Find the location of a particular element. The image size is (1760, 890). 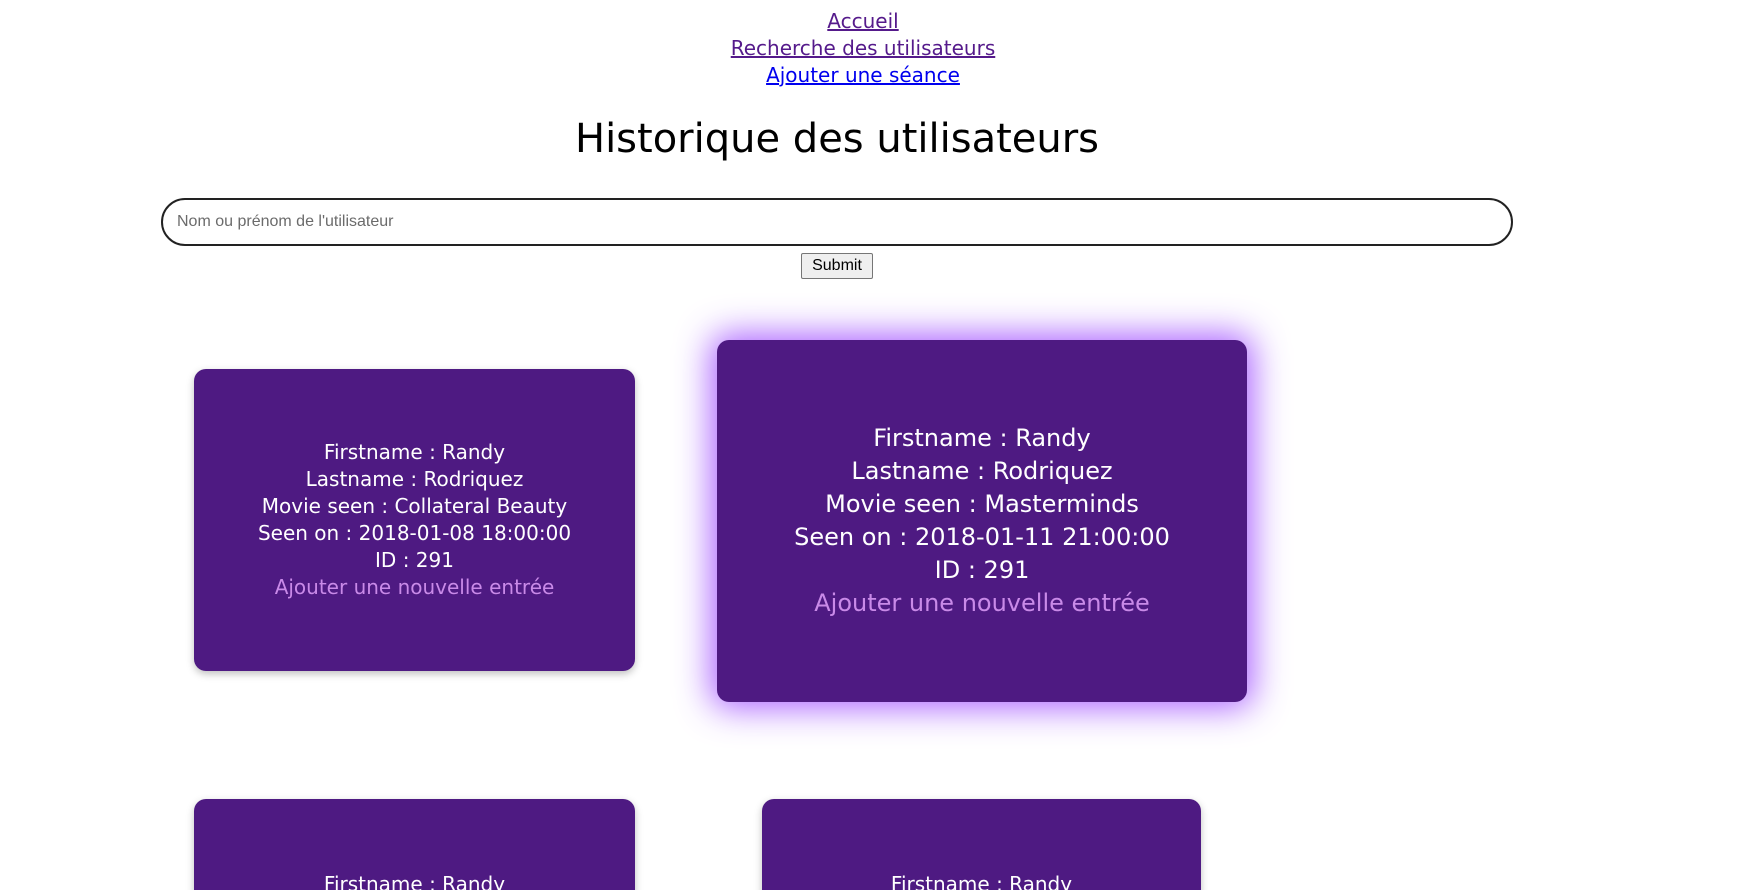

nav-link-search-users: Recherche des utilisateurs is located at coordinates (863, 48).